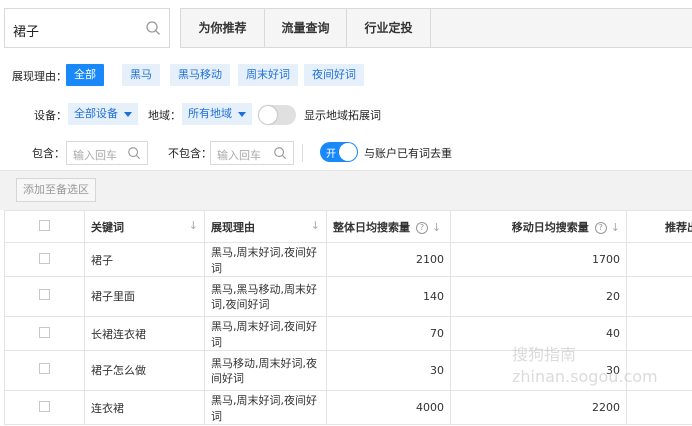 This screenshot has height=426, width=692. I want to click on reason-filter-row: 展现理由： 全部 黑马 黑马移动 周末好词 夜间好词, so click(346, 75).